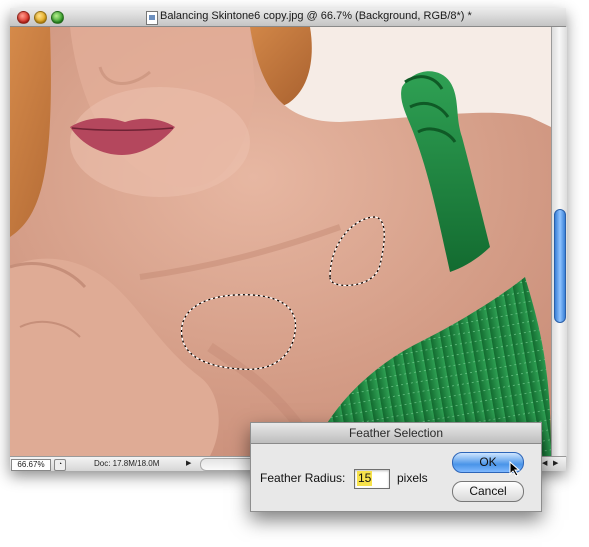 Image resolution: width=589 pixels, height=547 pixels. Describe the element at coordinates (555, 463) in the screenshot. I see `scroll-right-arrow-icon: ▶` at that location.